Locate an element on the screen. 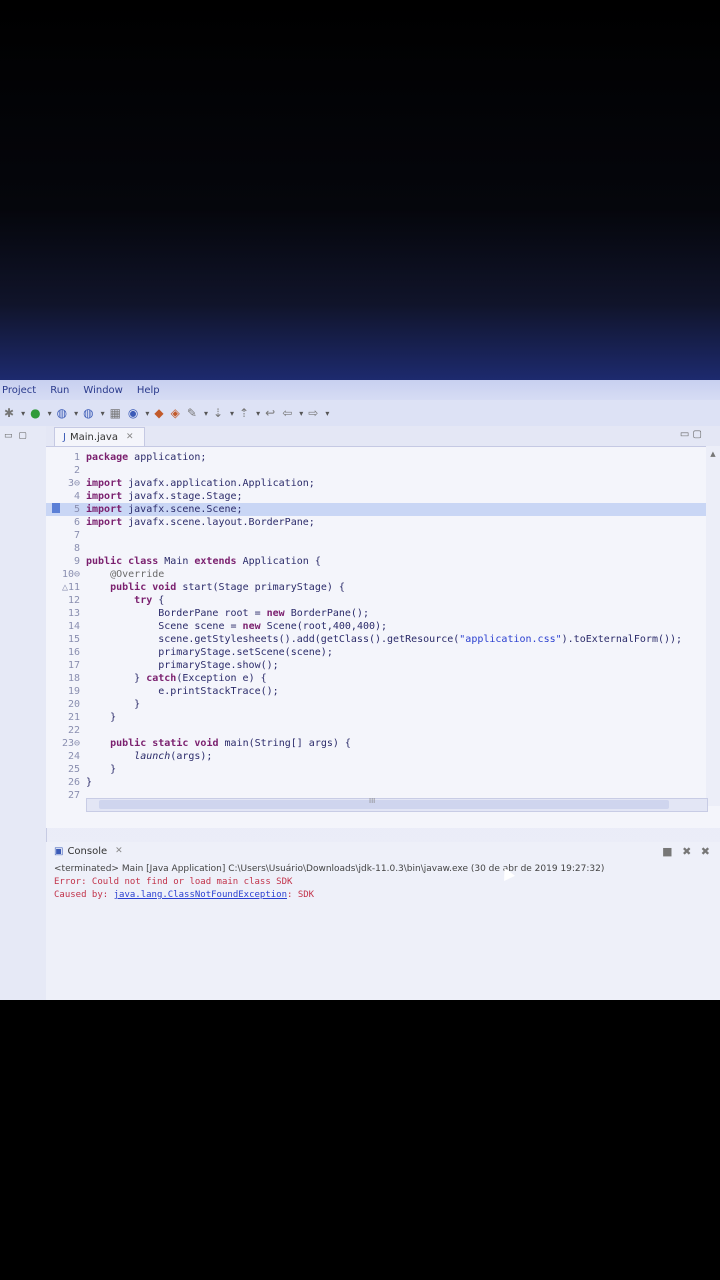 This screenshot has width=720, height=1280. scrollbar-thumb is located at coordinates (384, 804).